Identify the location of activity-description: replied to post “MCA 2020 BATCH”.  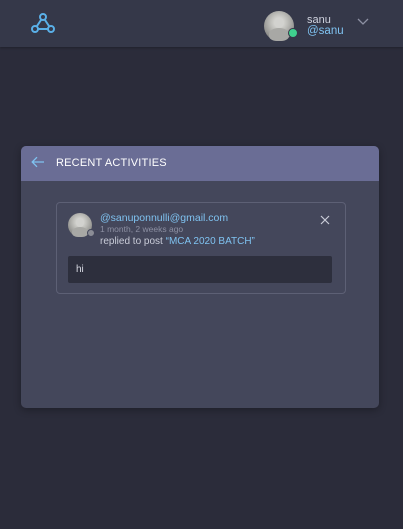
(177, 241).